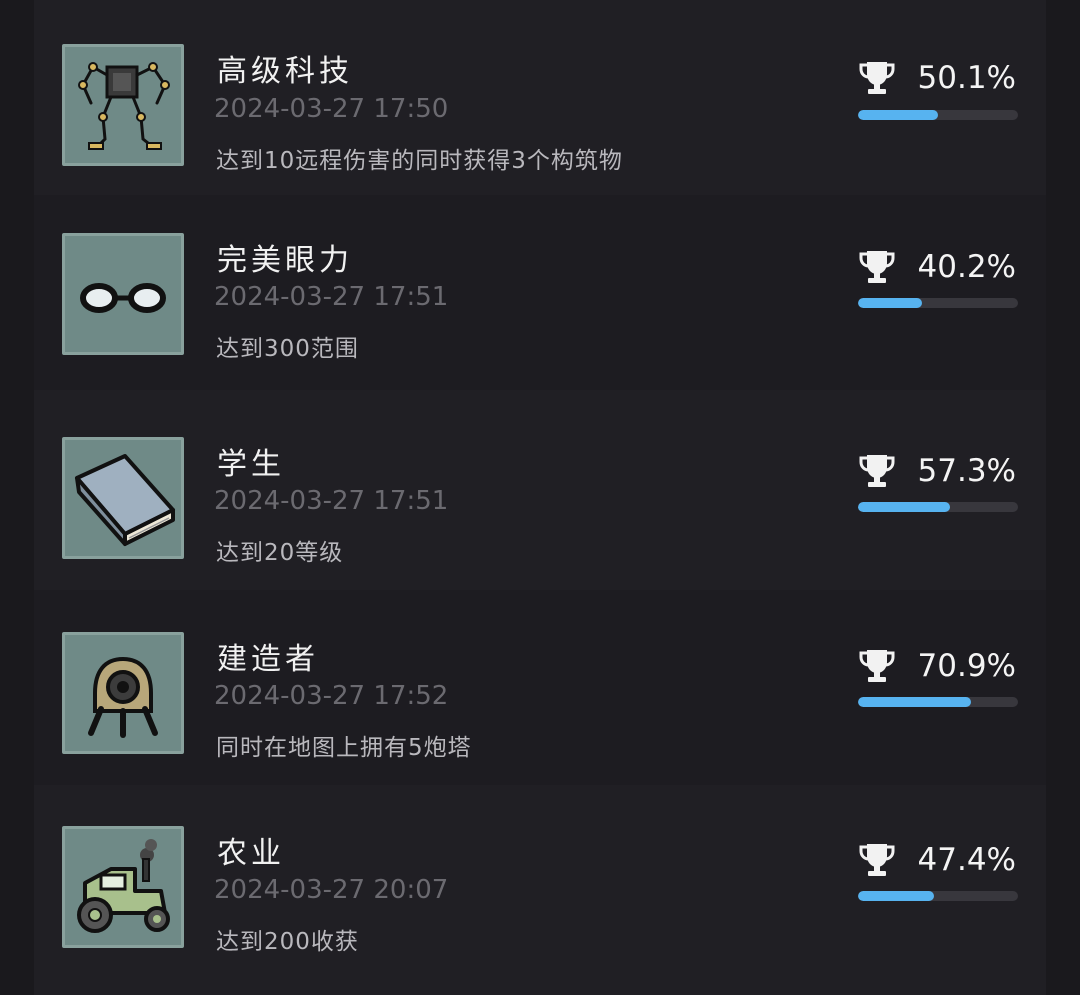 Image resolution: width=1080 pixels, height=995 pixels. Describe the element at coordinates (966, 267) in the screenshot. I see `unlock-percent: 40.2%` at that location.